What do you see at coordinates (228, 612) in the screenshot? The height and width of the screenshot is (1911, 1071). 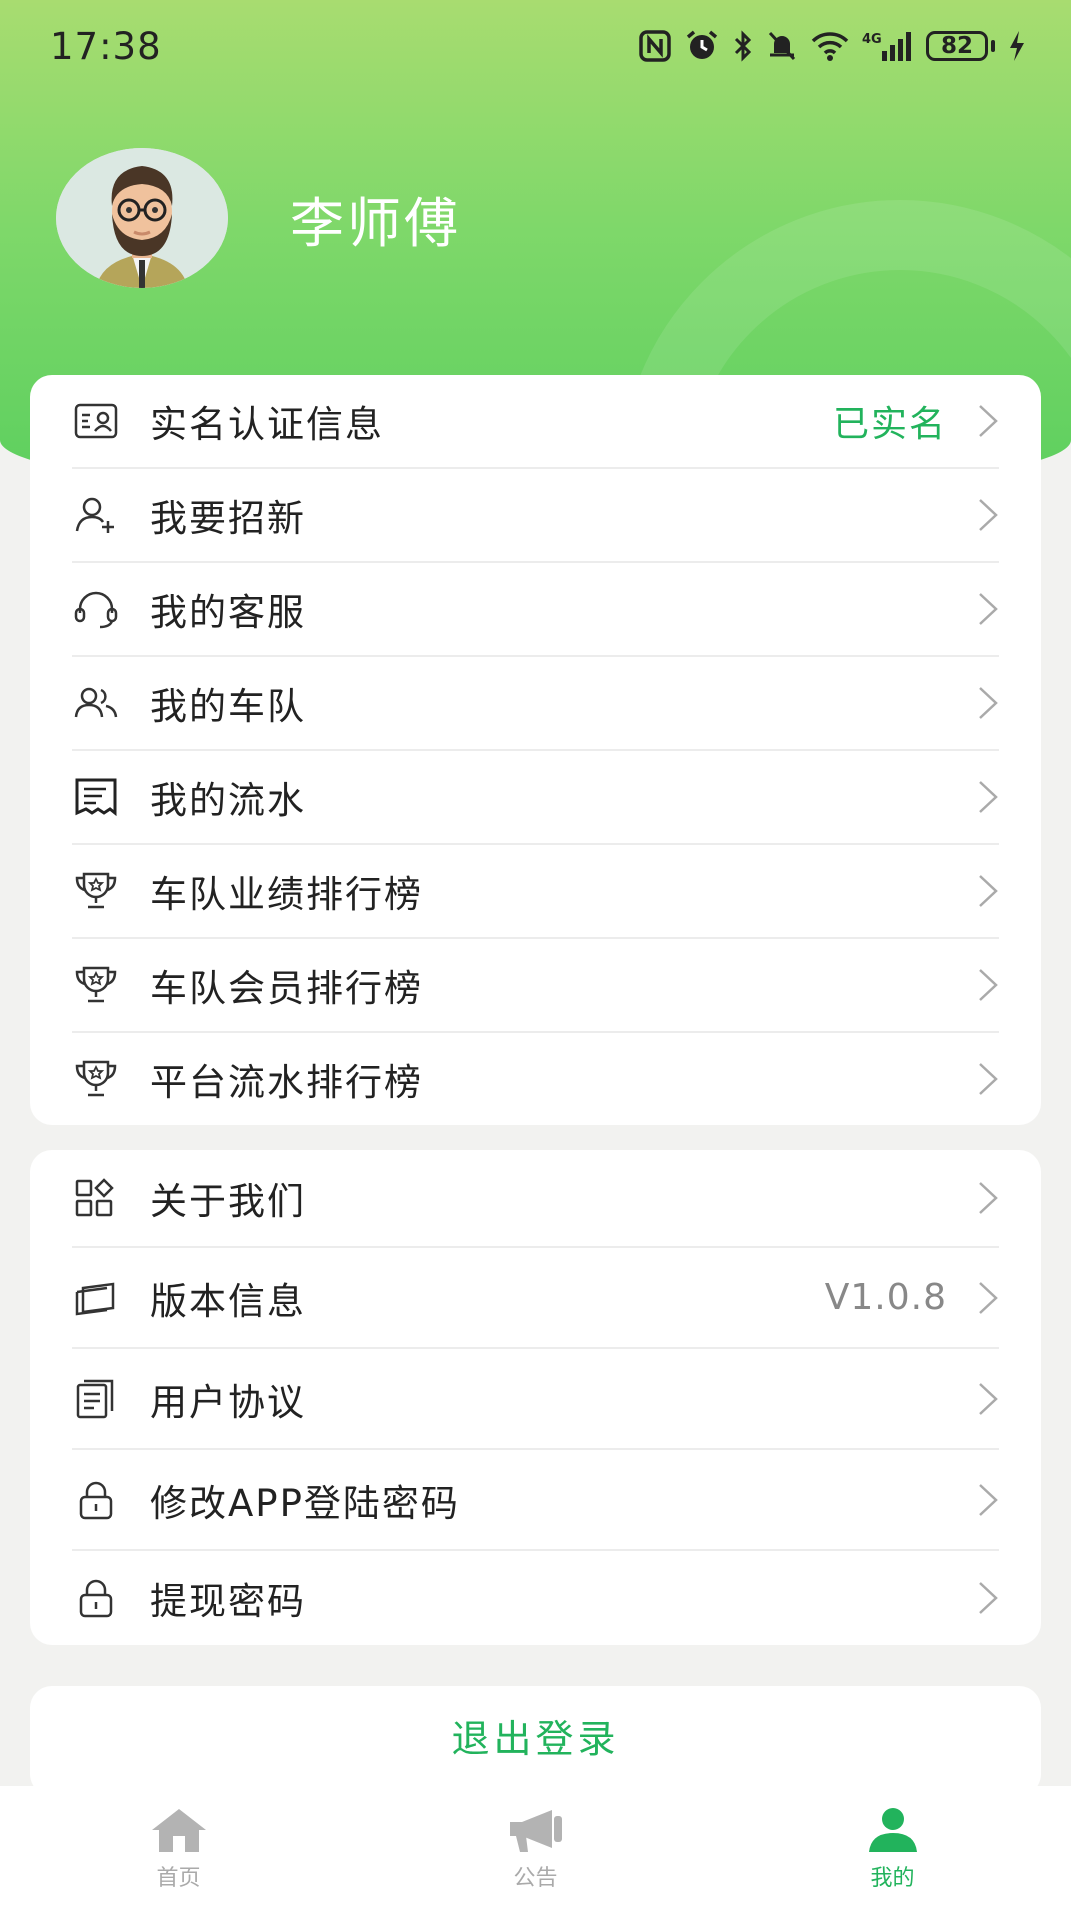 I see `menu-item-label: 我的客服` at bounding box center [228, 612].